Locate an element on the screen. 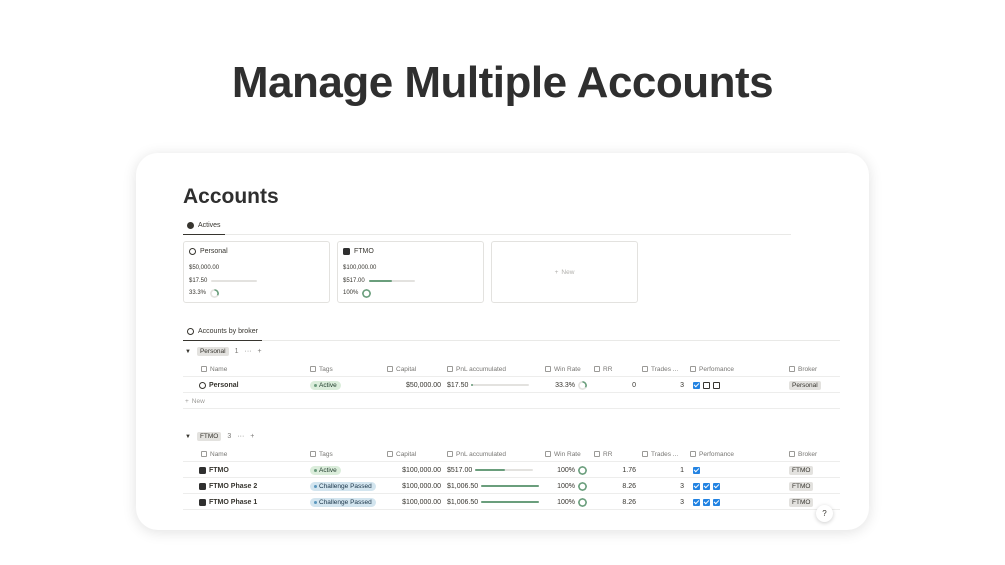 The image size is (1005, 565). account-pnl: $17.50 is located at coordinates (198, 280).